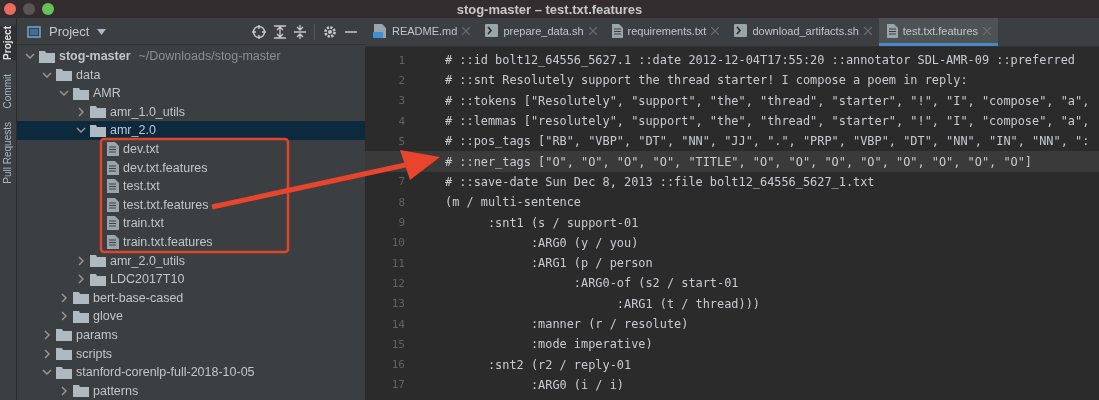 This screenshot has height=400, width=1099. Describe the element at coordinates (191, 279) in the screenshot. I see `tree-item: LDC2017T10` at that location.